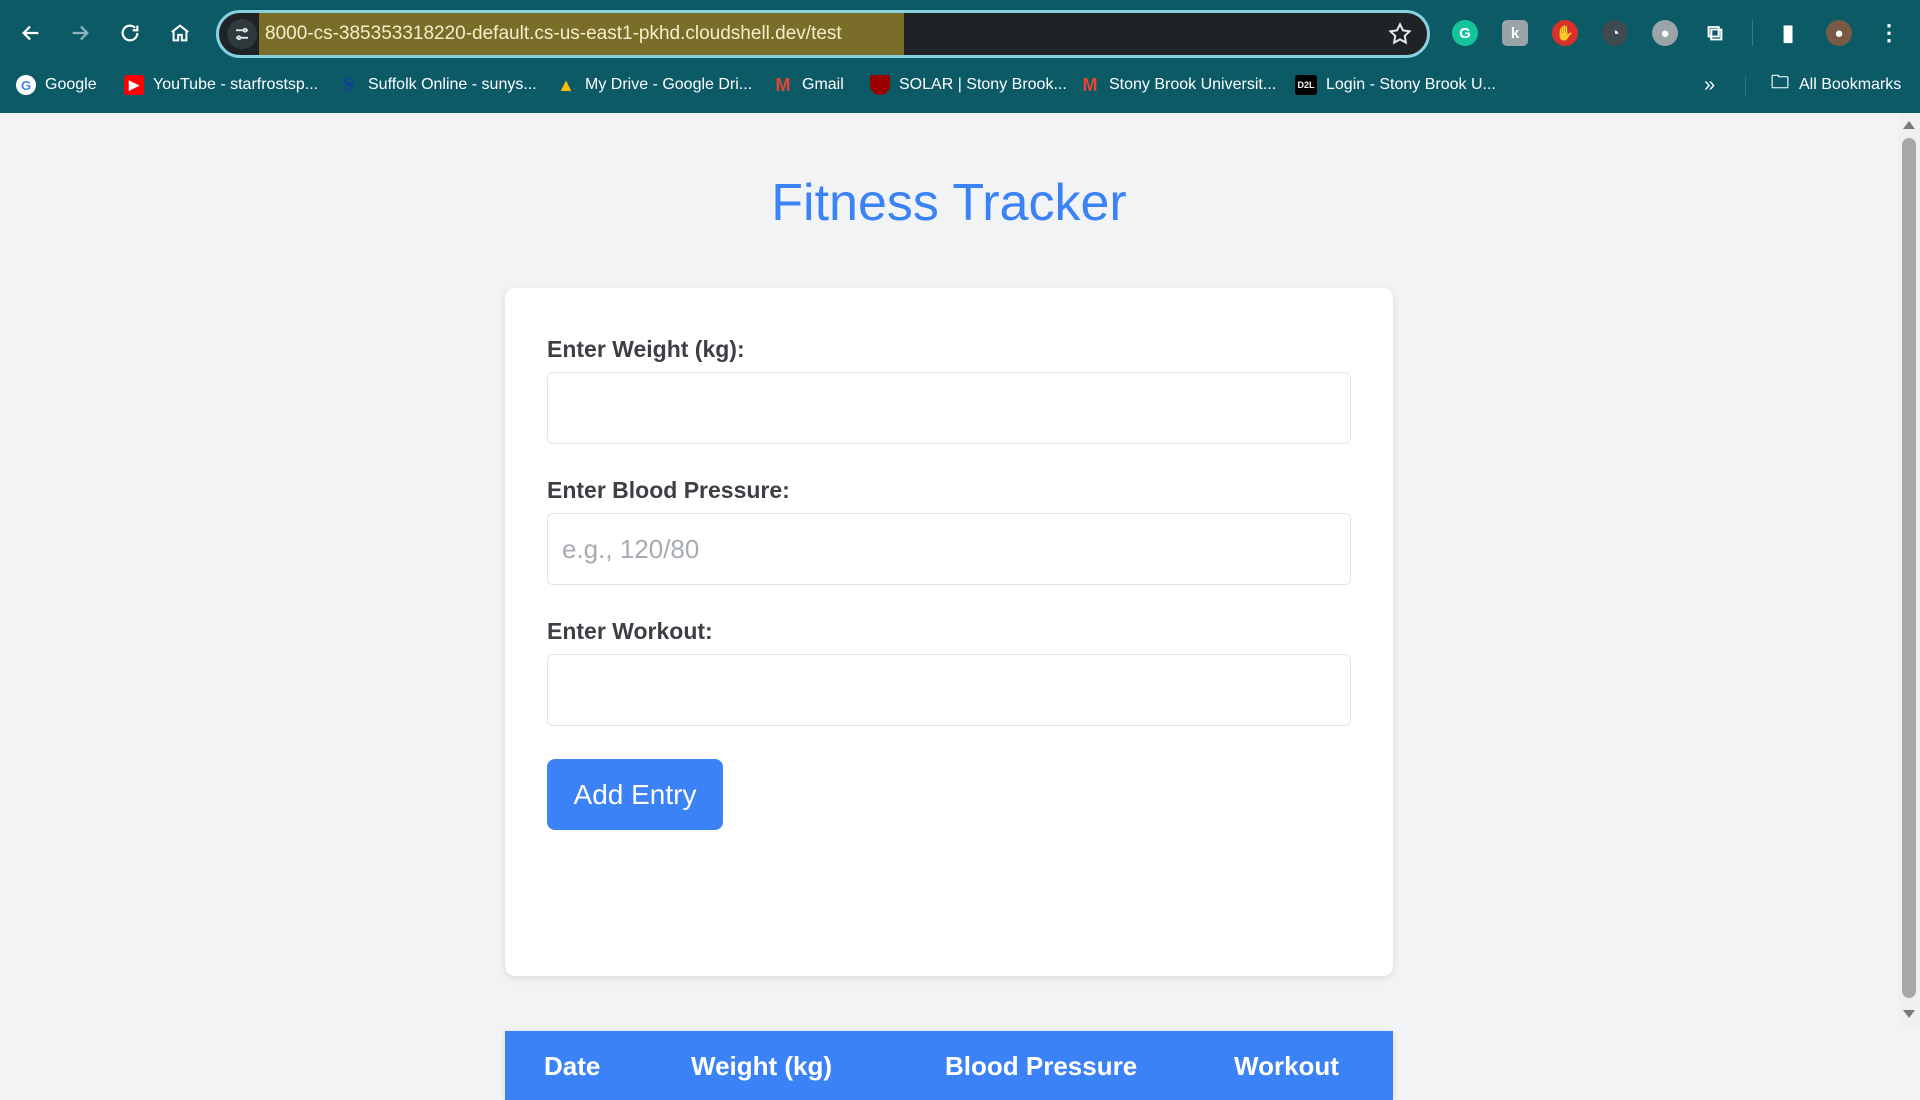 This screenshot has width=1920, height=1100. I want to click on column-header-date: Date, so click(572, 1066).